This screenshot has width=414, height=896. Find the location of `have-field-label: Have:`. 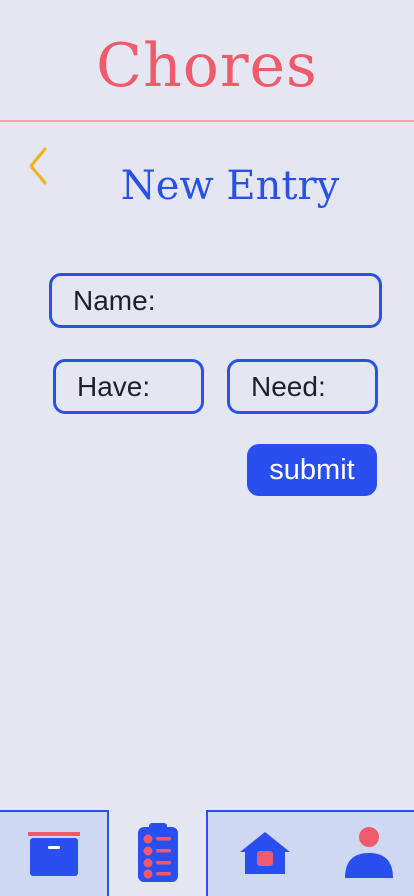

have-field-label: Have: is located at coordinates (114, 386).